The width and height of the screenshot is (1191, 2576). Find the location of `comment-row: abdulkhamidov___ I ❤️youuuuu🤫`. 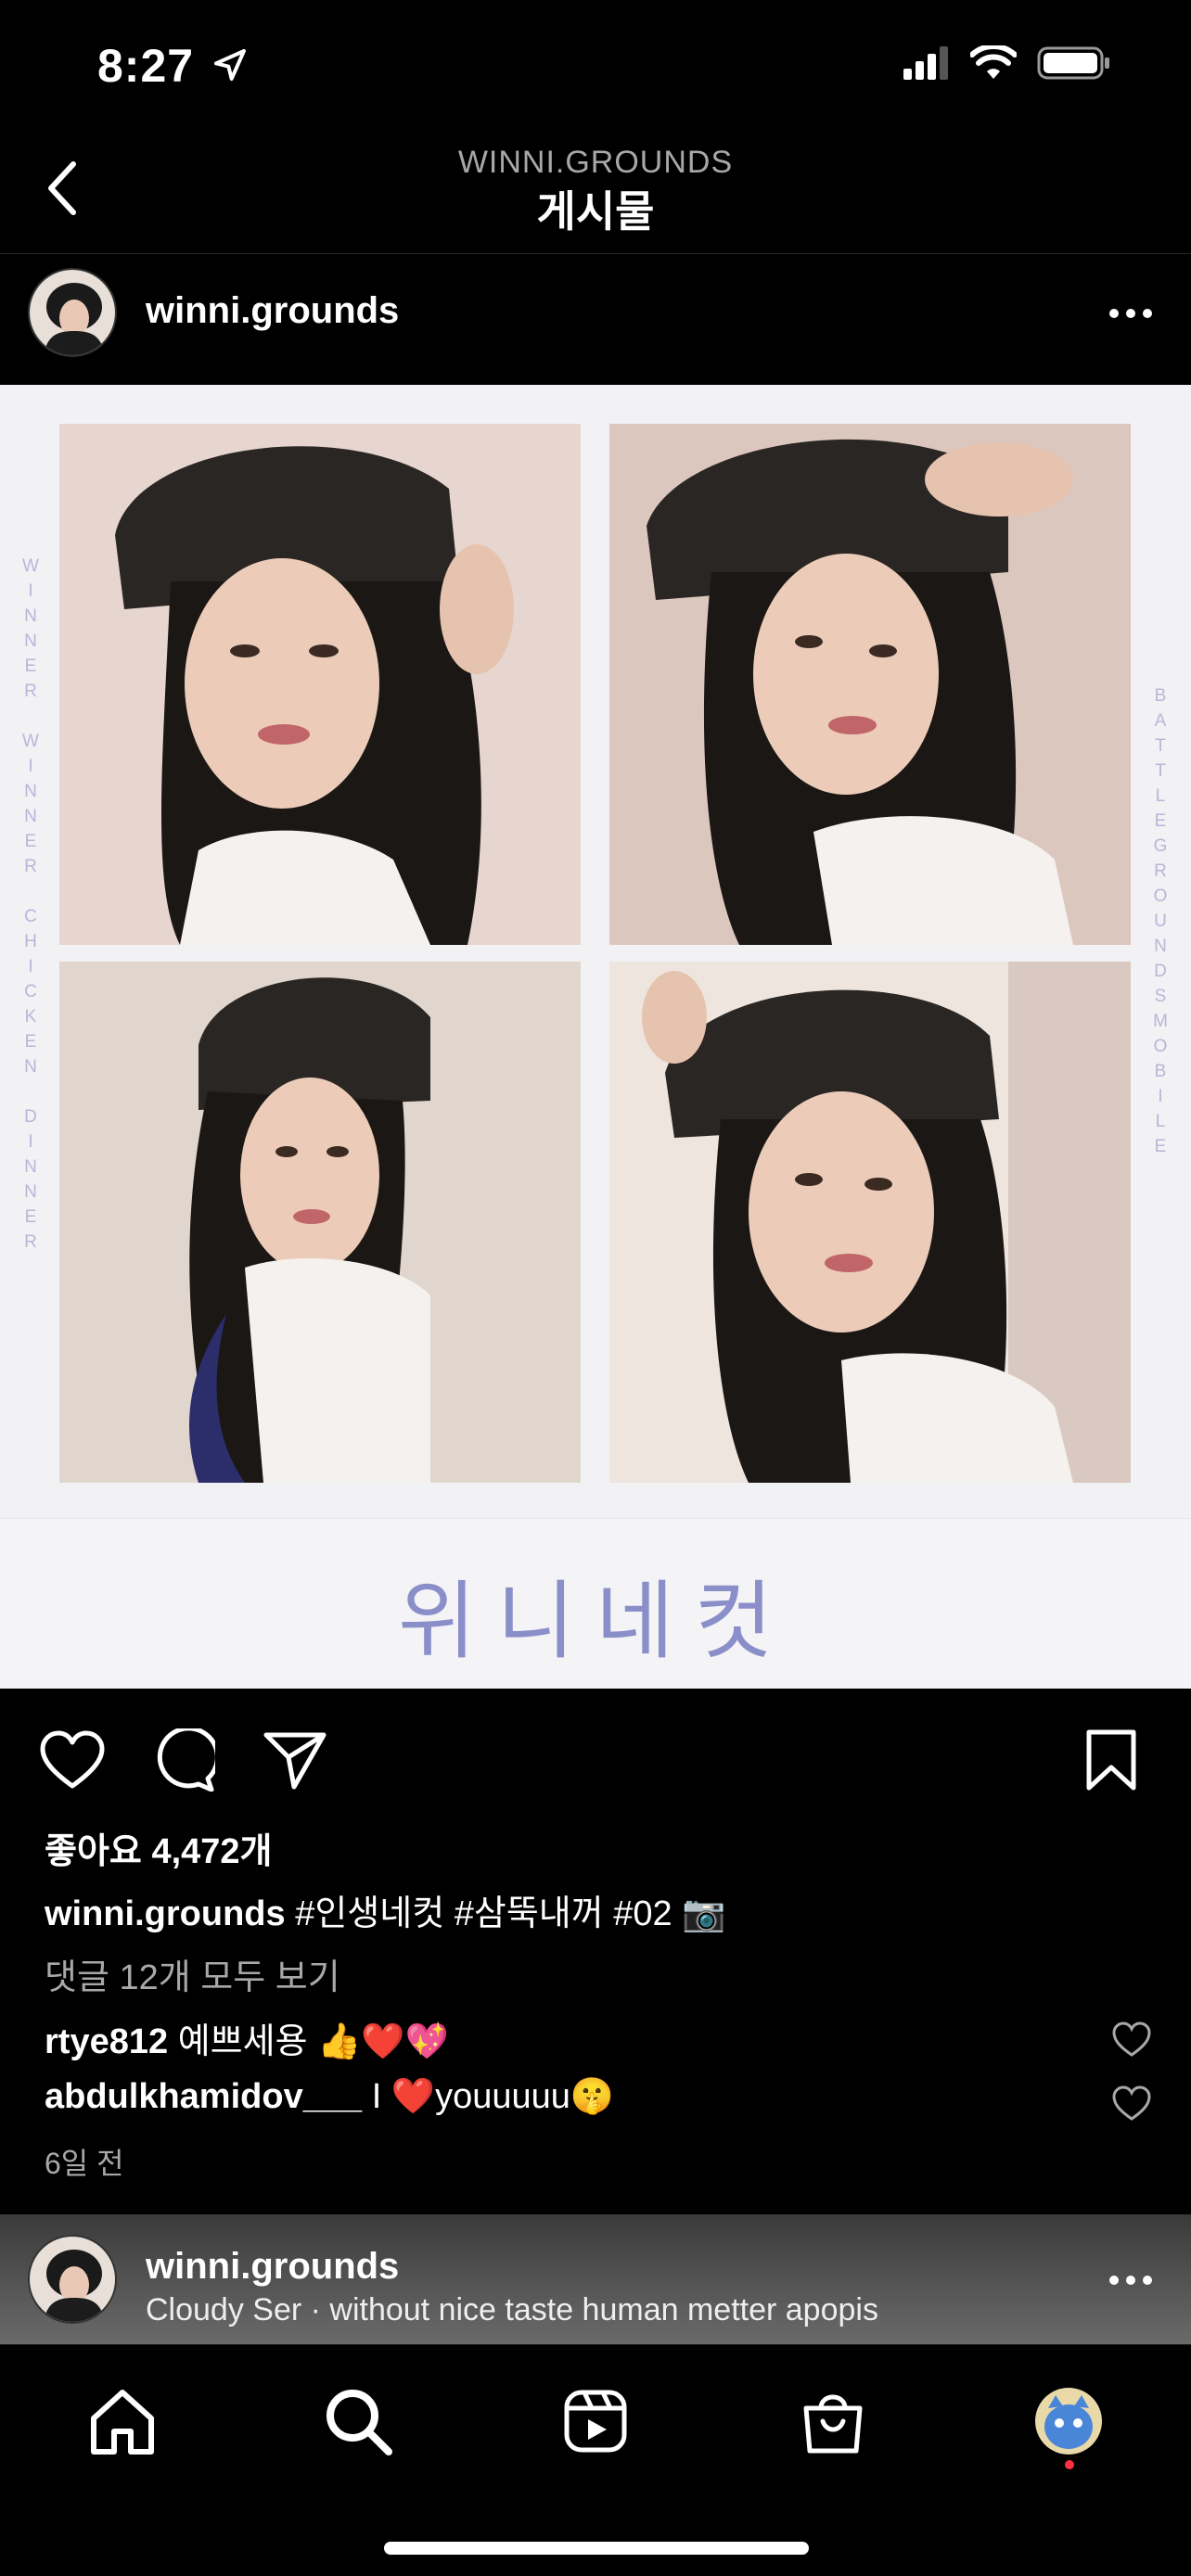

comment-row: abdulkhamidov___ I ❤️youuuuu🤫 is located at coordinates (329, 2097).